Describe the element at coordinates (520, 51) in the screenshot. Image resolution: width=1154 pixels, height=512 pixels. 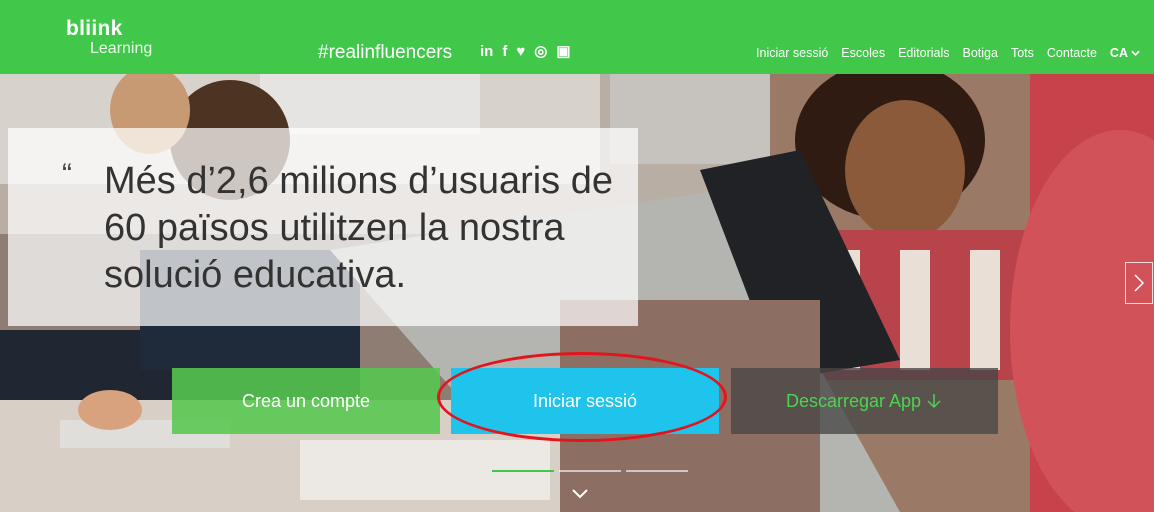
I see `twitter-icon: ♥` at that location.